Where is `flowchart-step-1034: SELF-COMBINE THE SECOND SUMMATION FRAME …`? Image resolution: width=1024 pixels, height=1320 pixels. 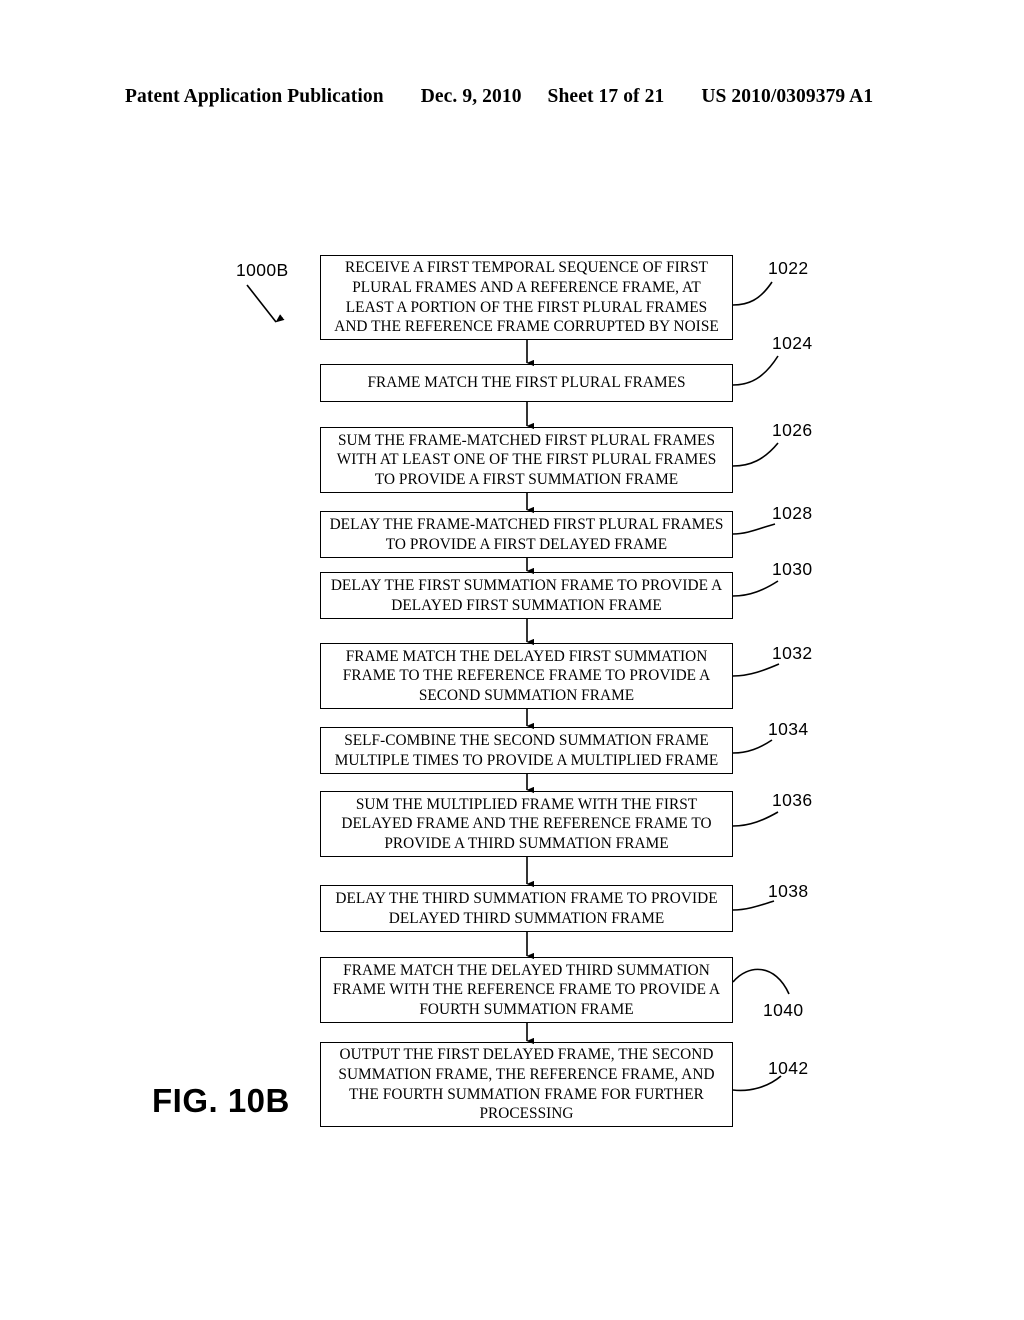 flowchart-step-1034: SELF-COMBINE THE SECOND SUMMATION FRAME … is located at coordinates (526, 750).